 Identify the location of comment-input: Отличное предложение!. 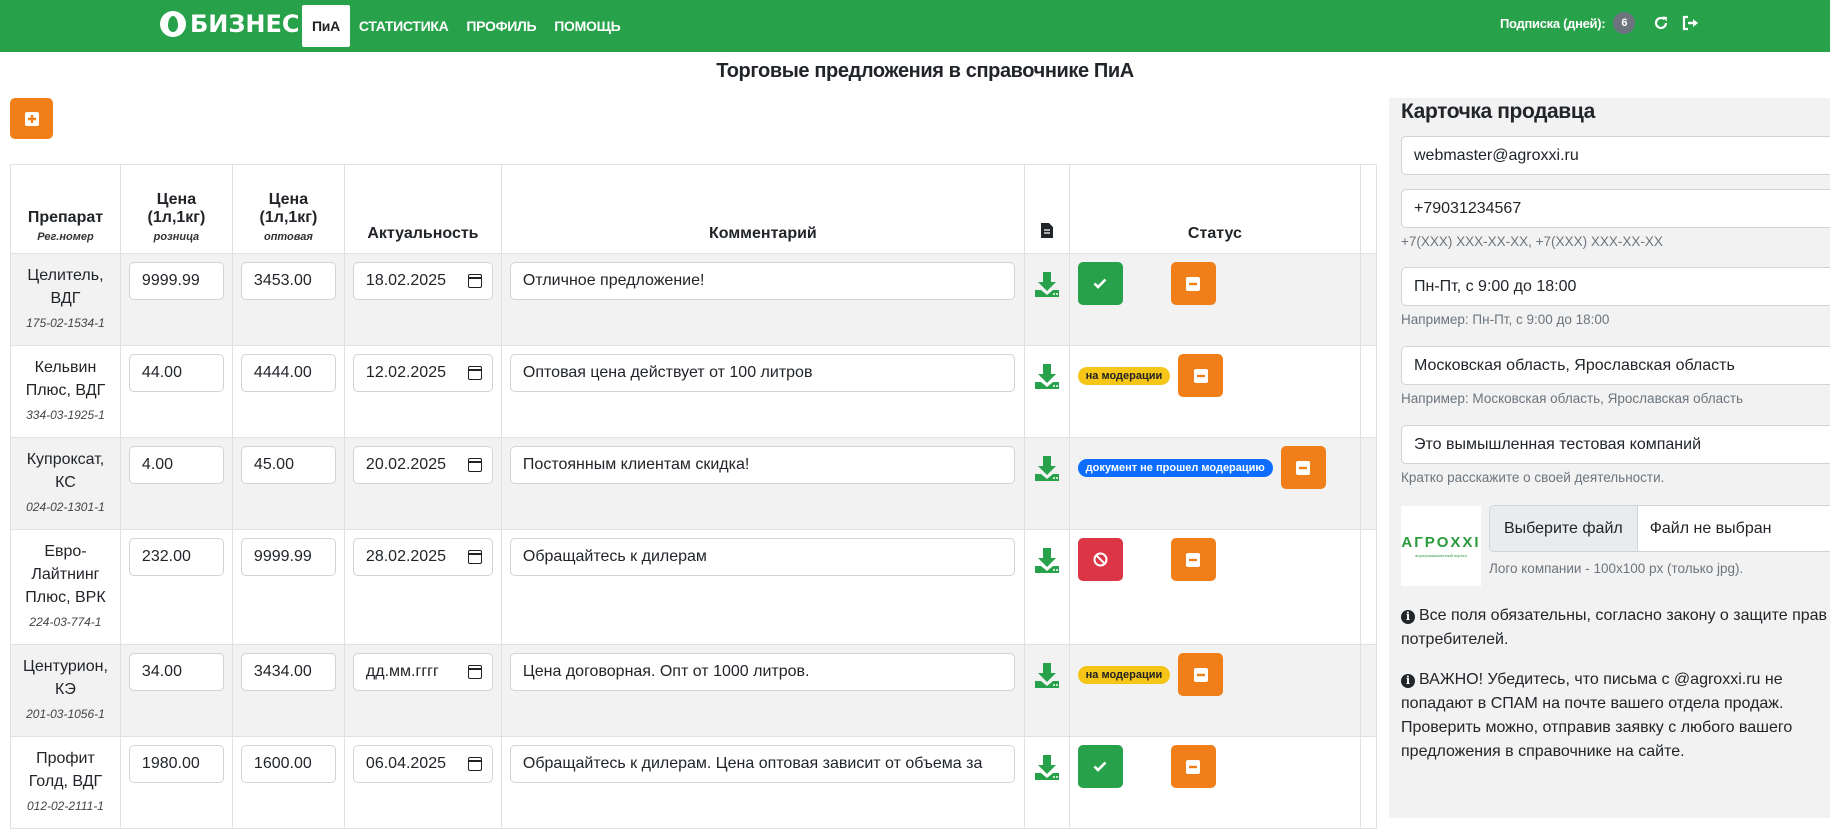
(762, 281).